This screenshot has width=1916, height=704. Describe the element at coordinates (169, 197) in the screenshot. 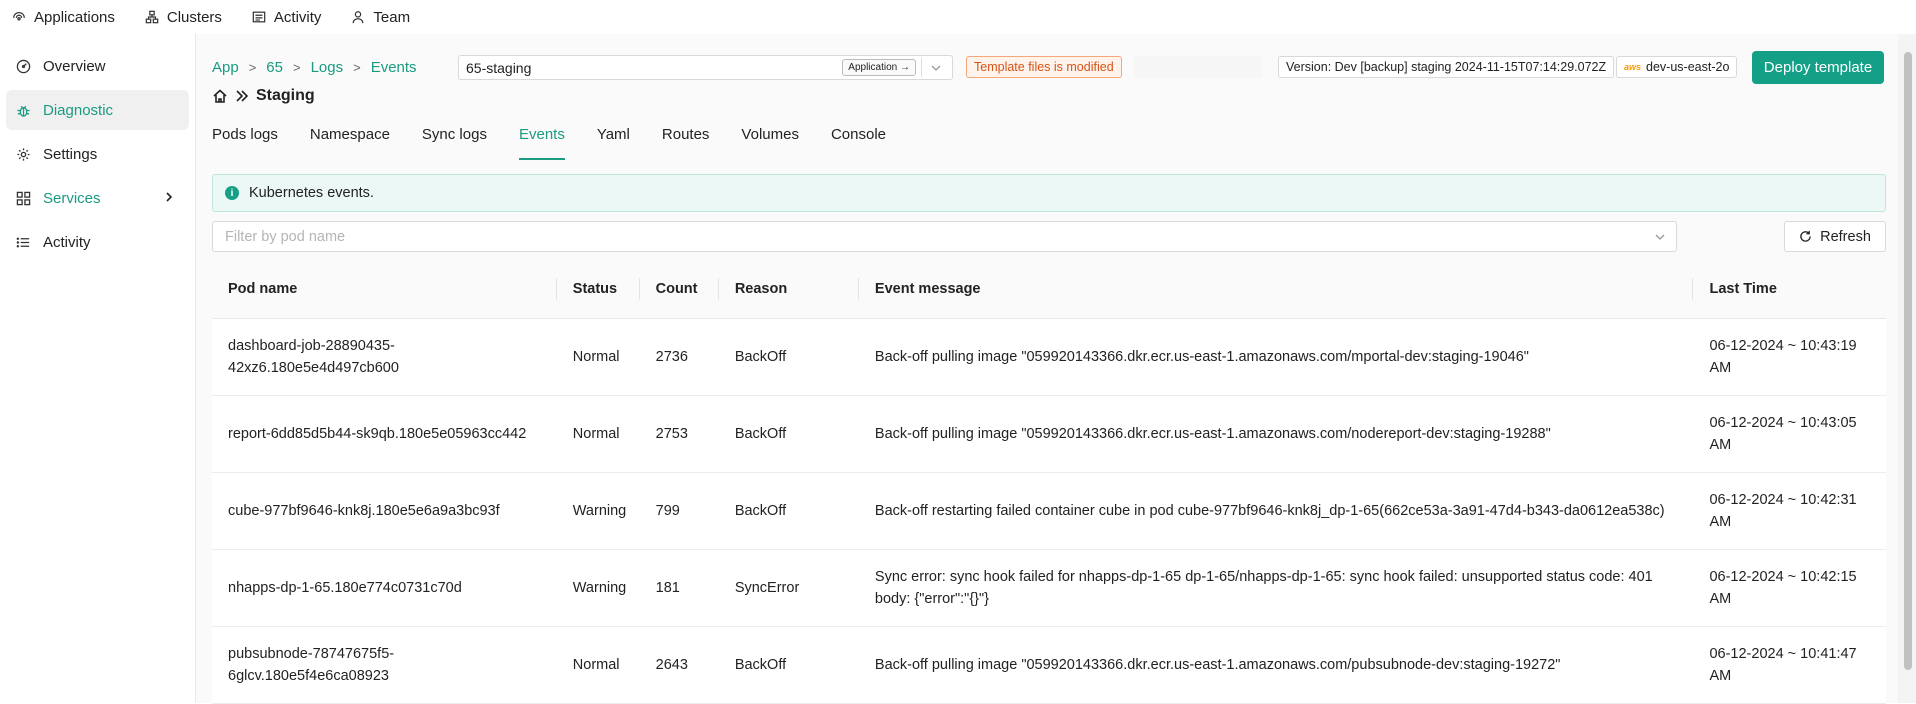

I see `chevron-right-icon` at that location.